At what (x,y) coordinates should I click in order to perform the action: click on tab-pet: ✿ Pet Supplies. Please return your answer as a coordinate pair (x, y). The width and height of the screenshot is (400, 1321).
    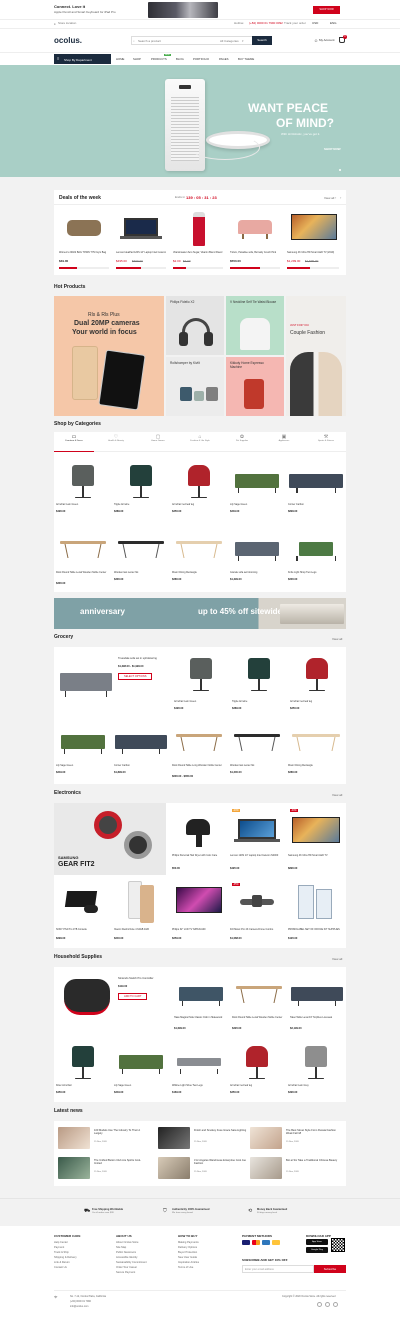
    Looking at the image, I should click on (242, 442).